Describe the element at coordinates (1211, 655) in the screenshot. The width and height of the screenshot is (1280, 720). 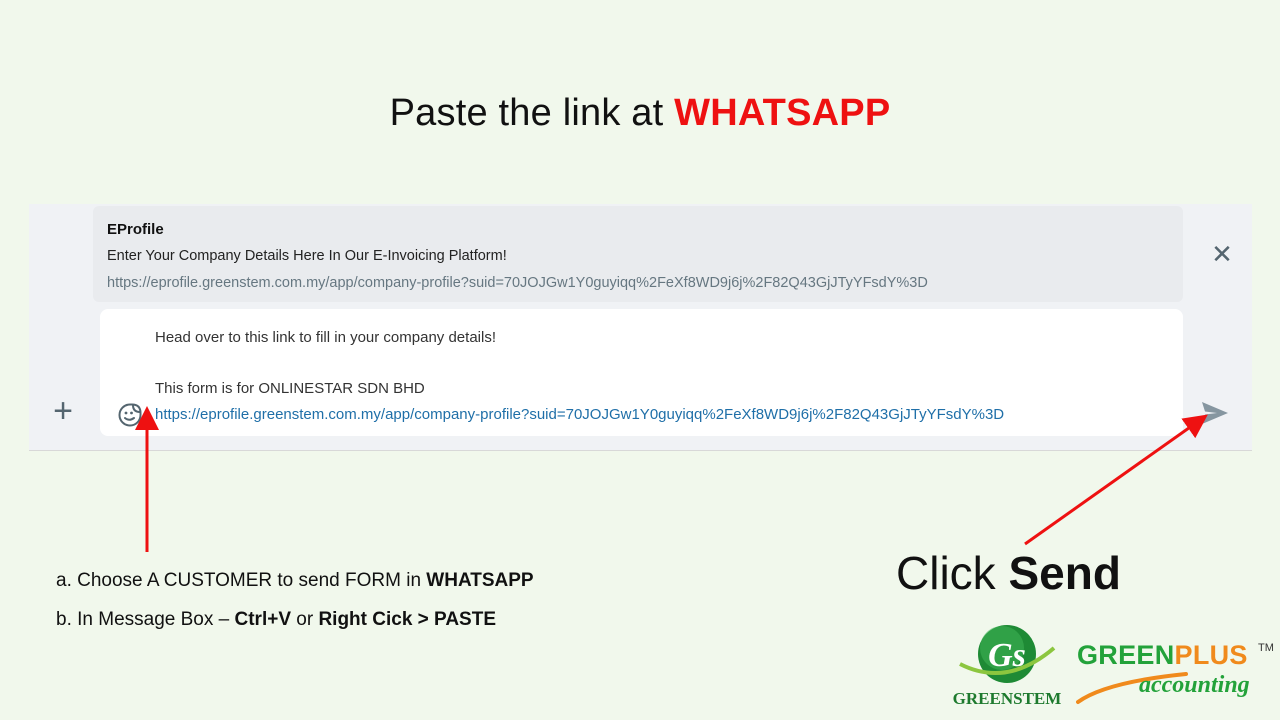
I see `greenplus-orange-part: PLUS` at that location.